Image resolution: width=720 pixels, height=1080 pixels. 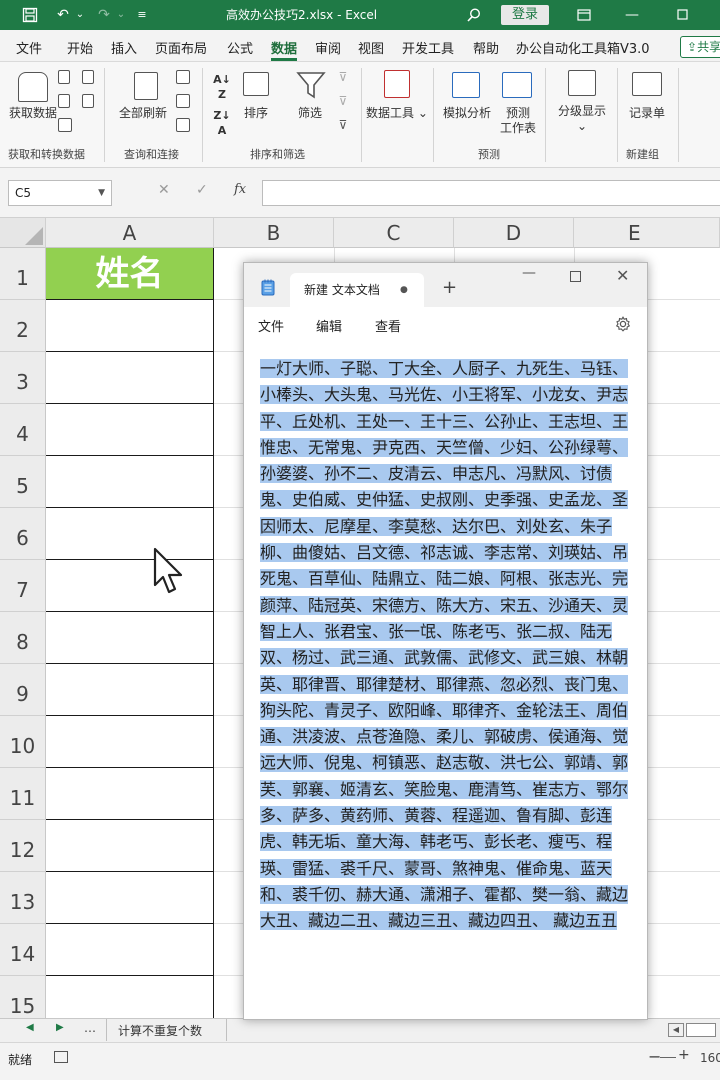 I want to click on scroll-left-icon: ◀, so click(x=676, y=1030).